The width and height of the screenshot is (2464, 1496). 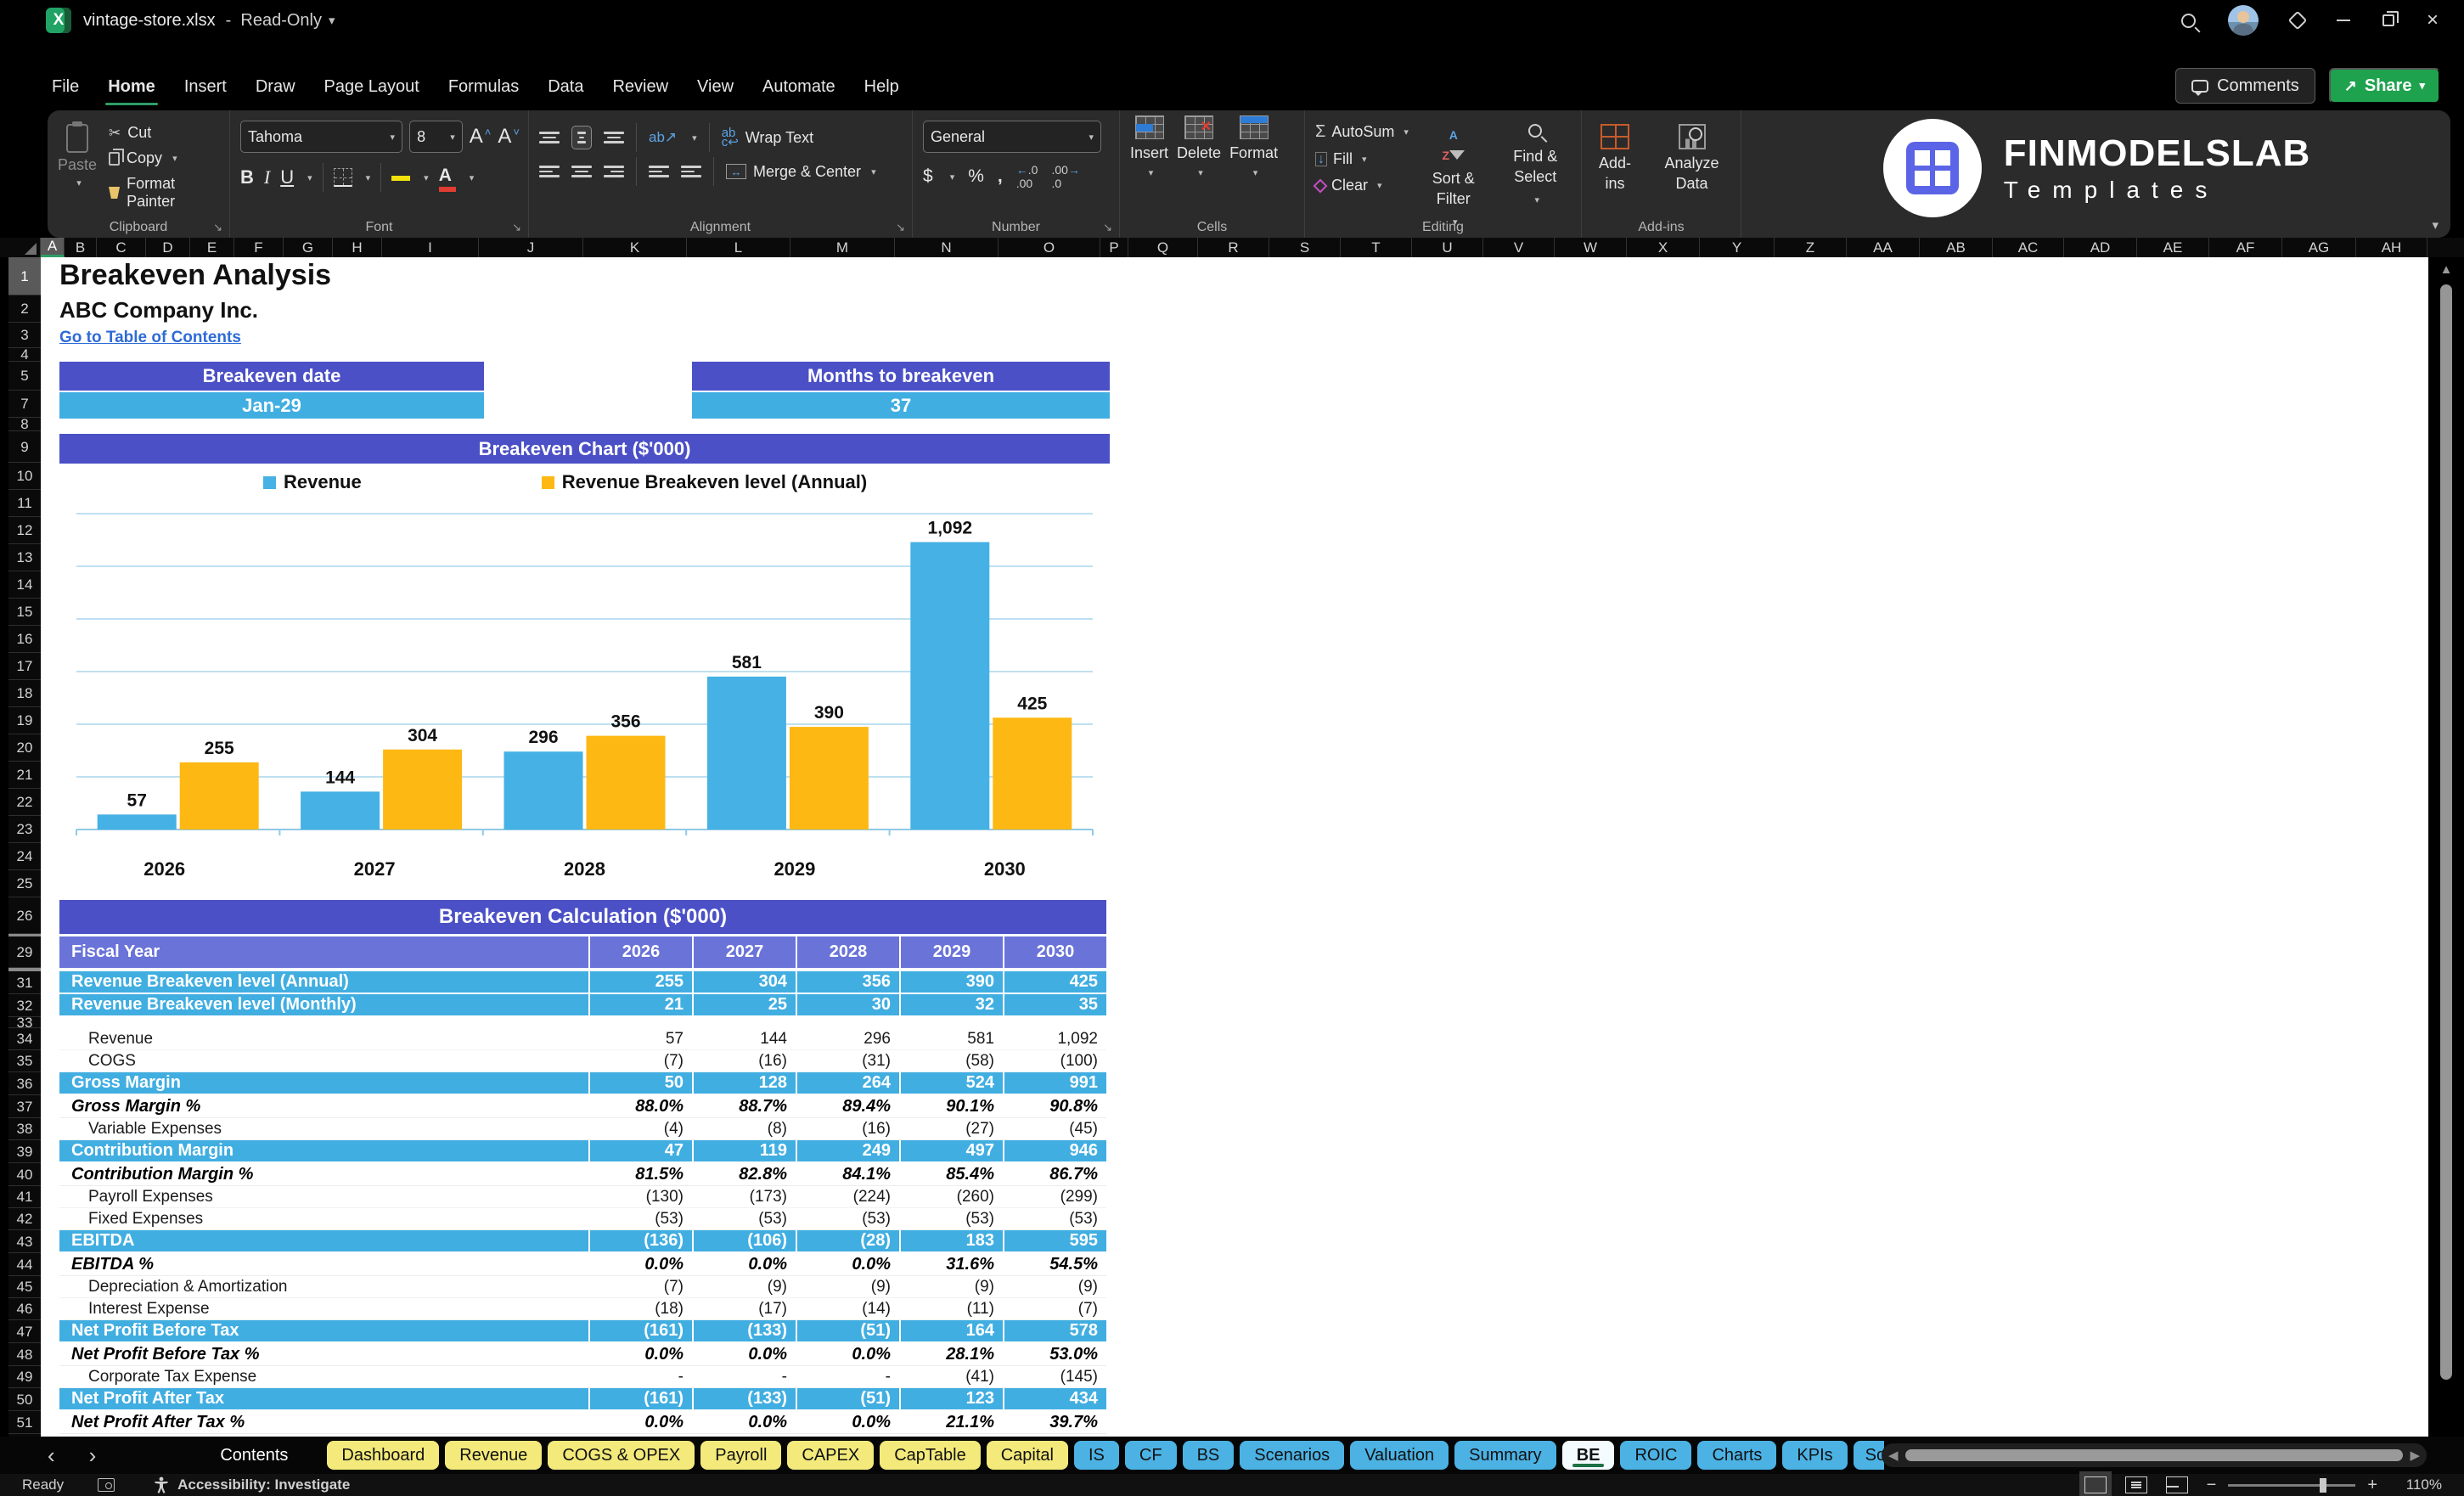 What do you see at coordinates (509, 137) in the screenshot?
I see `shrink-font-button: A ˅` at bounding box center [509, 137].